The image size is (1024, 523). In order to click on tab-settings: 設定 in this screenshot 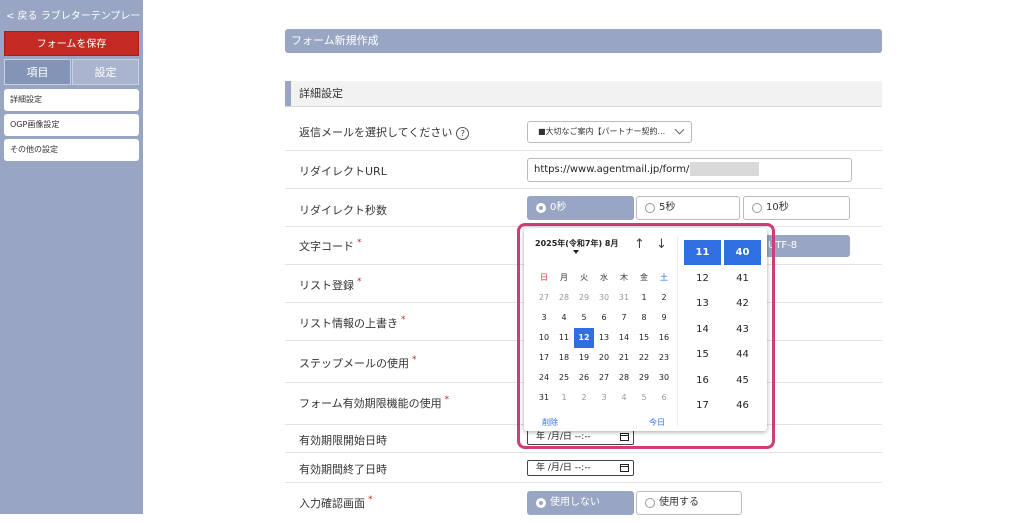, I will do `click(105, 72)`.